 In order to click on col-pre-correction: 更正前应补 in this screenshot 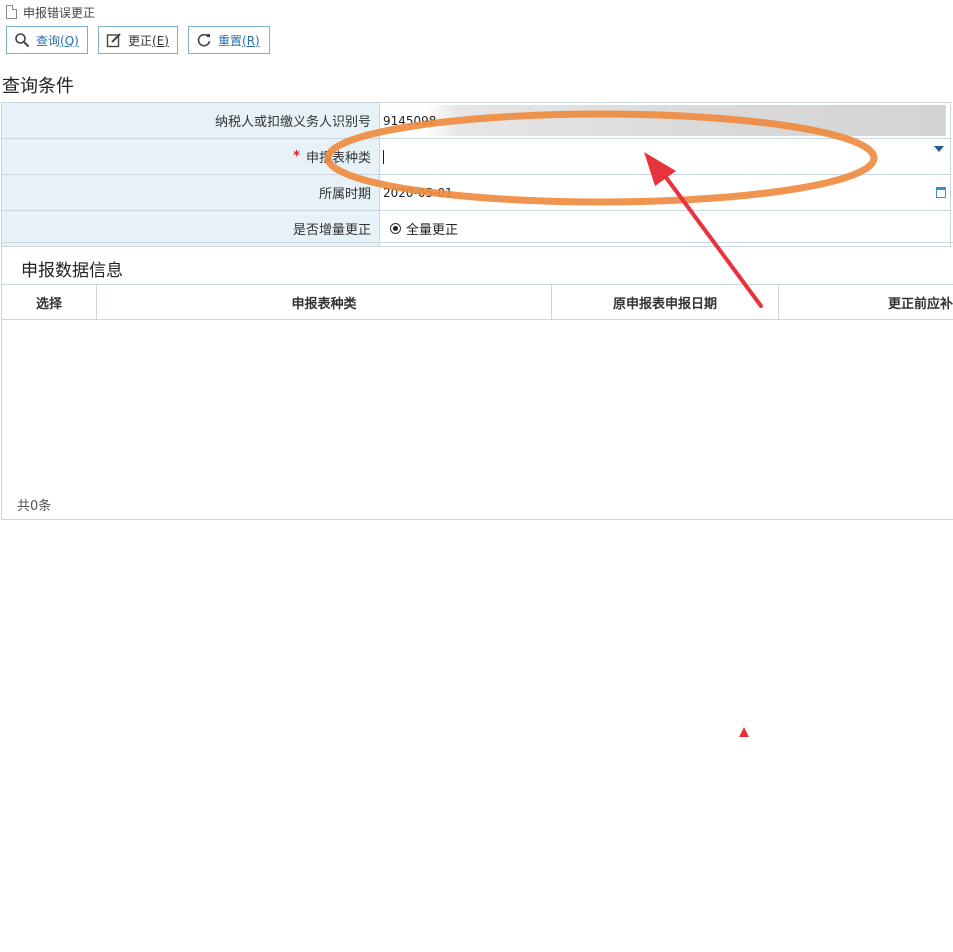, I will do `click(866, 302)`.